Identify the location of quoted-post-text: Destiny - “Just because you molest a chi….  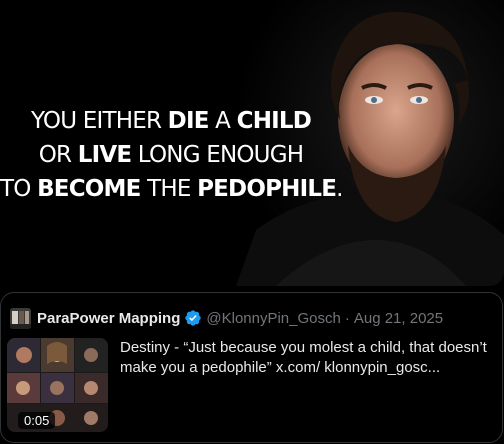
(303, 357).